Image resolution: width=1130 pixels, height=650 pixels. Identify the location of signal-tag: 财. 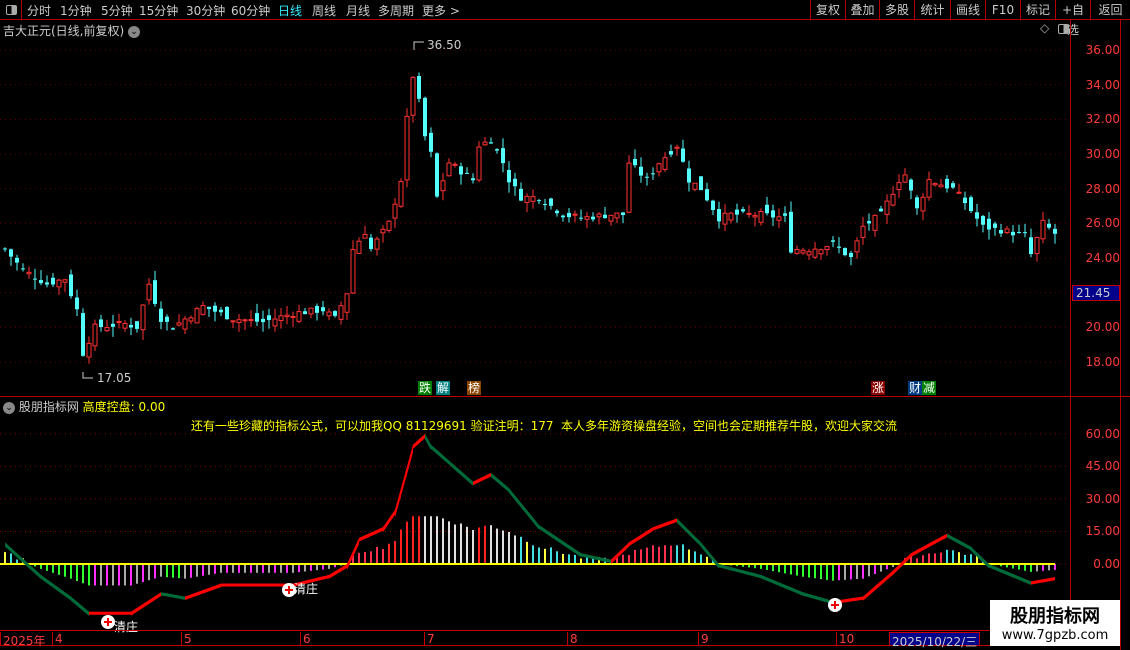
(915, 388).